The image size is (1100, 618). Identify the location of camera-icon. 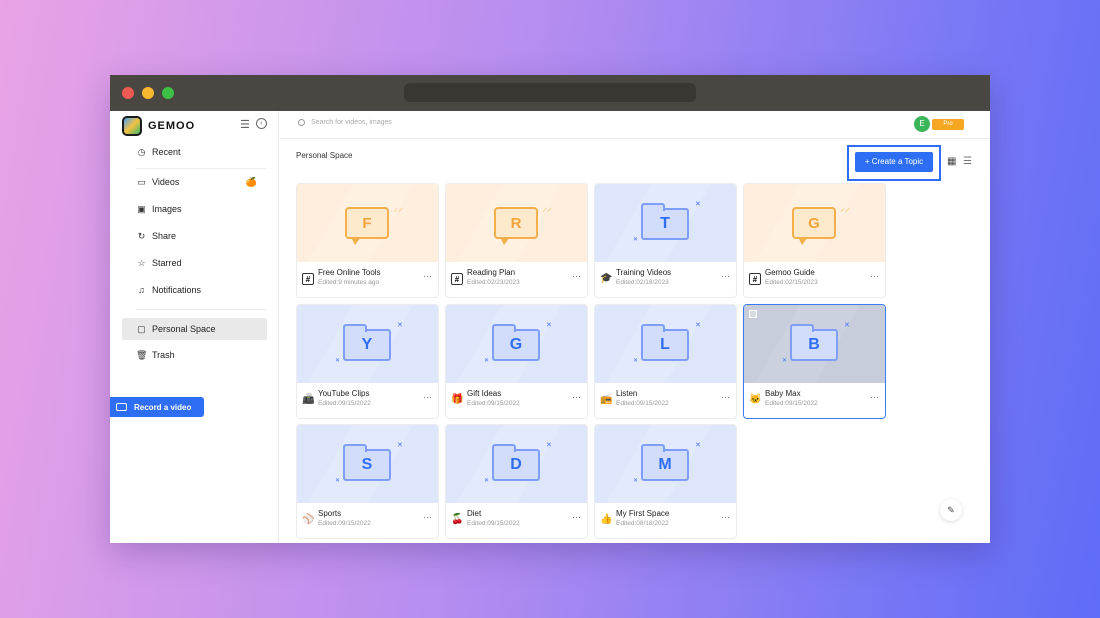
(121, 407).